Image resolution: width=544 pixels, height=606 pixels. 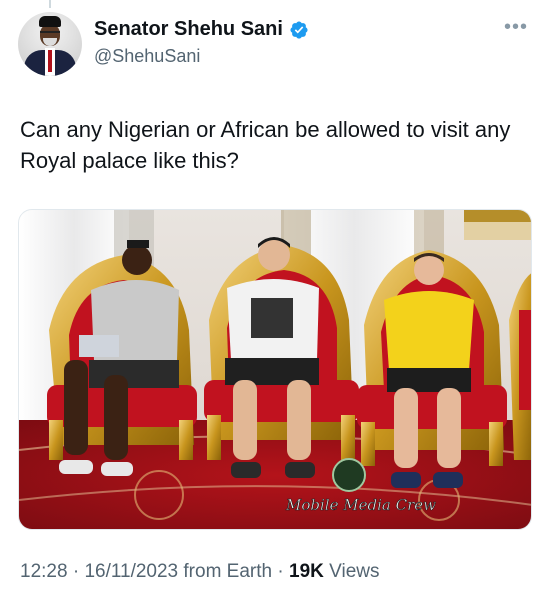 I want to click on verified-badge-icon, so click(x=299, y=29).